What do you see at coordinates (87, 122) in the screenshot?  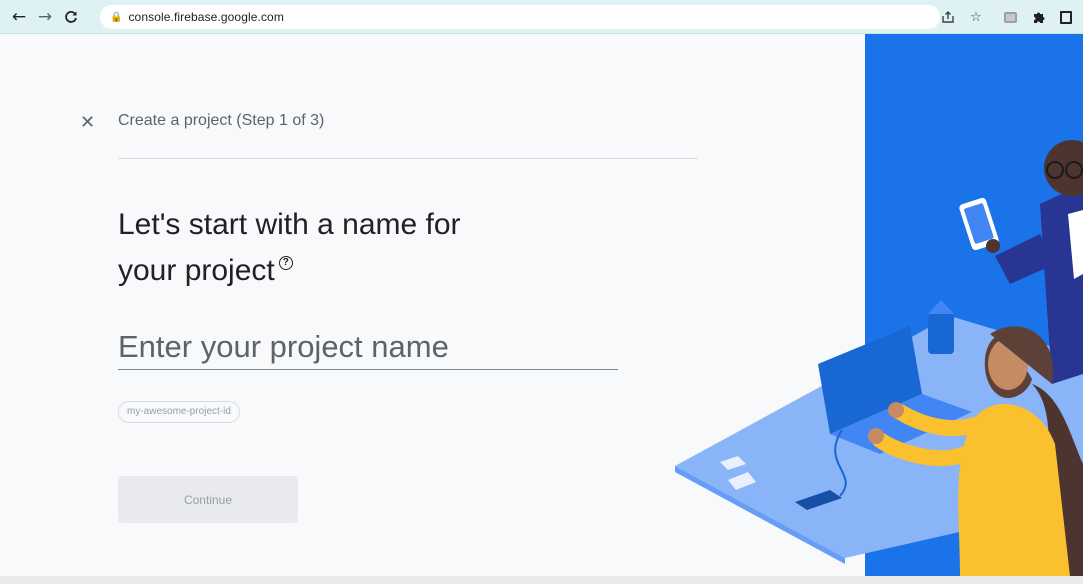 I see `close-icon: ✕` at bounding box center [87, 122].